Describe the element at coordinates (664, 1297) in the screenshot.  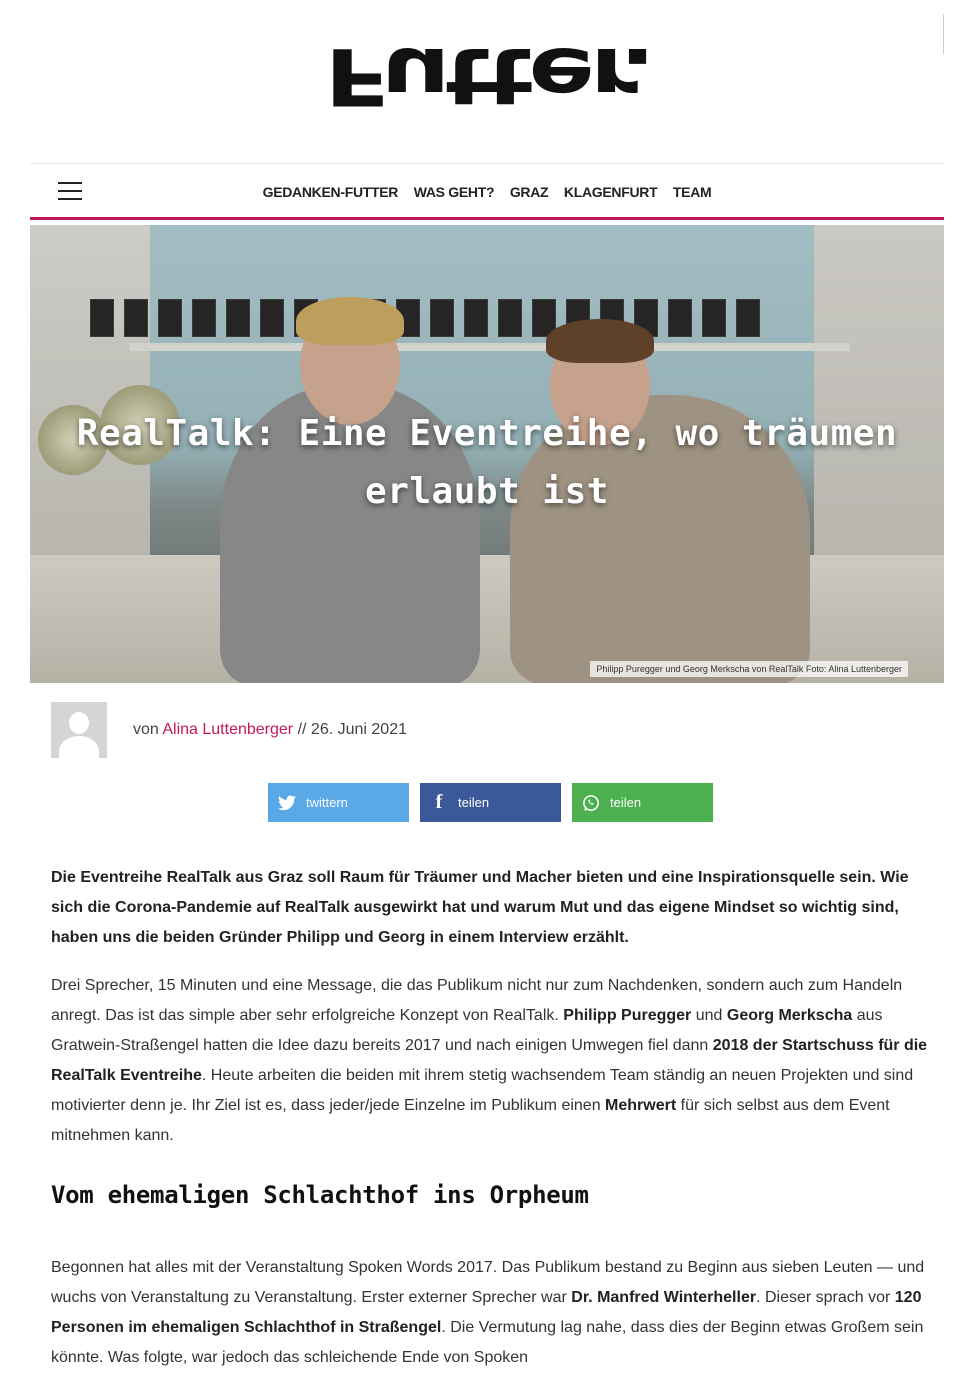
I see `bold-text: Dr. Manfred Winterheller` at that location.